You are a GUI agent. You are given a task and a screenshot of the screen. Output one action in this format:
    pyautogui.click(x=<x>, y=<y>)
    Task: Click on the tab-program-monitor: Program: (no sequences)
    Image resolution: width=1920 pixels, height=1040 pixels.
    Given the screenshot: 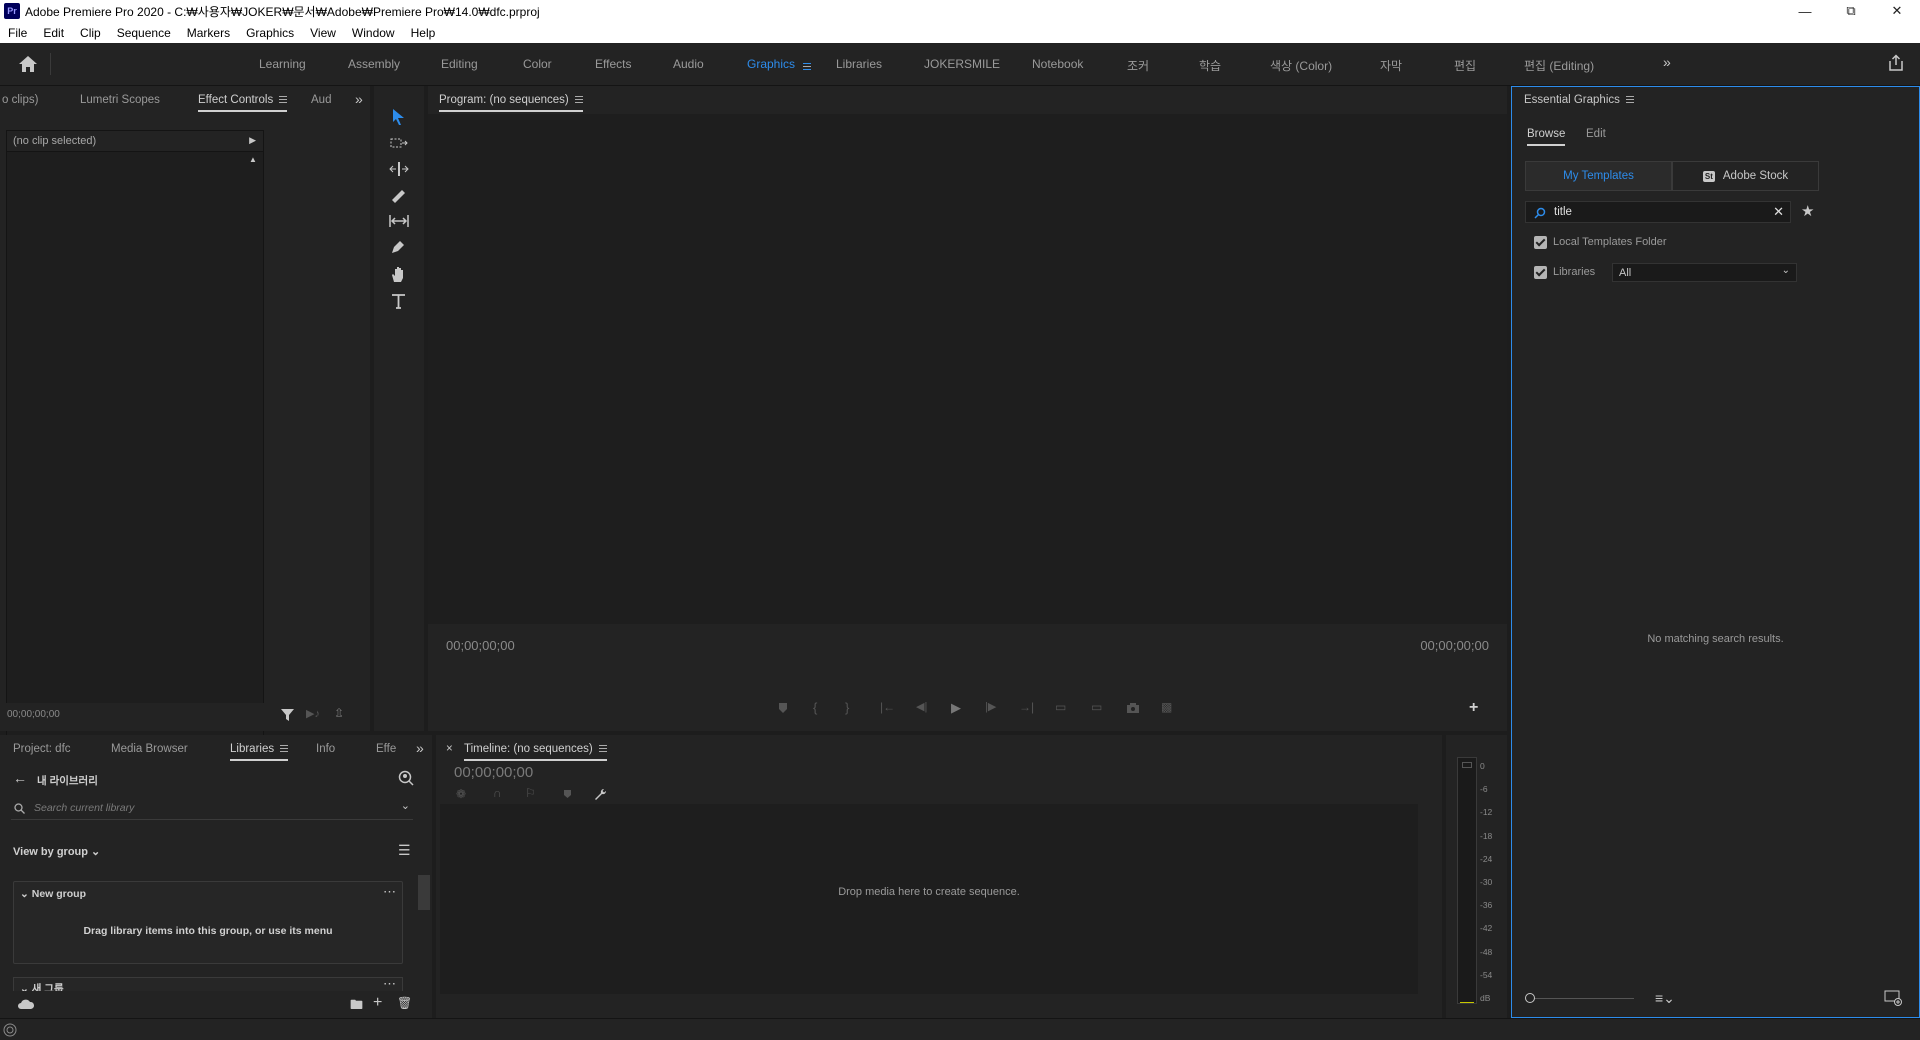 What is the action you would take?
    pyautogui.click(x=511, y=103)
    